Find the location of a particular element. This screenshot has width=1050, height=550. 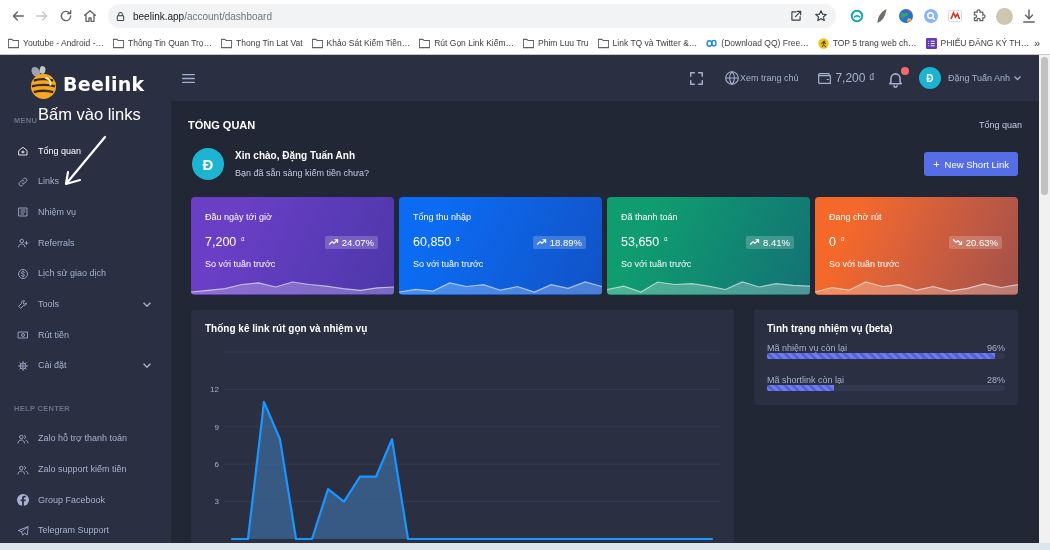

new-short-link-button: + New Short Link is located at coordinates (971, 164).